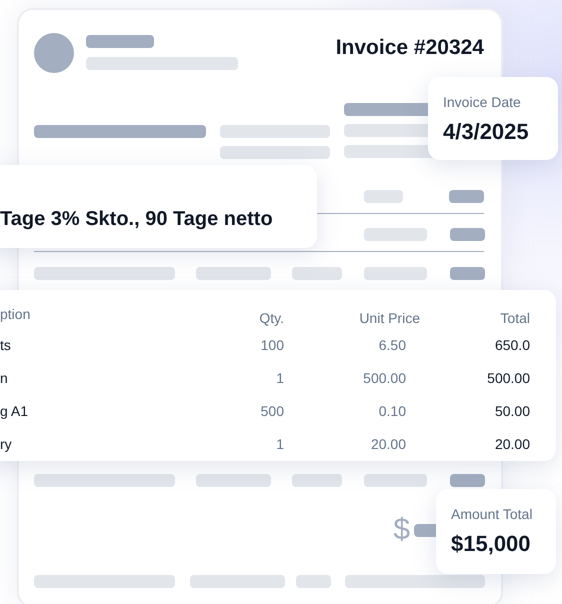 The height and width of the screenshot is (604, 562). I want to click on invoice-title: Invoice #20324, so click(410, 48).